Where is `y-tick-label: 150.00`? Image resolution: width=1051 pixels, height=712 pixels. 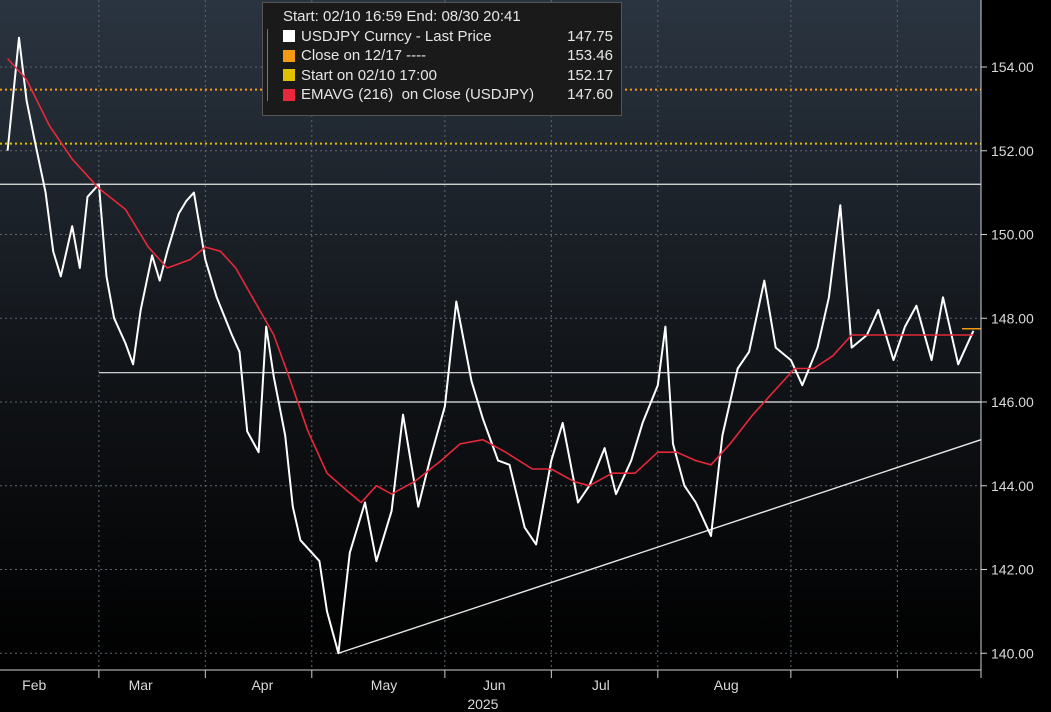
y-tick-label: 150.00 is located at coordinates (1012, 235).